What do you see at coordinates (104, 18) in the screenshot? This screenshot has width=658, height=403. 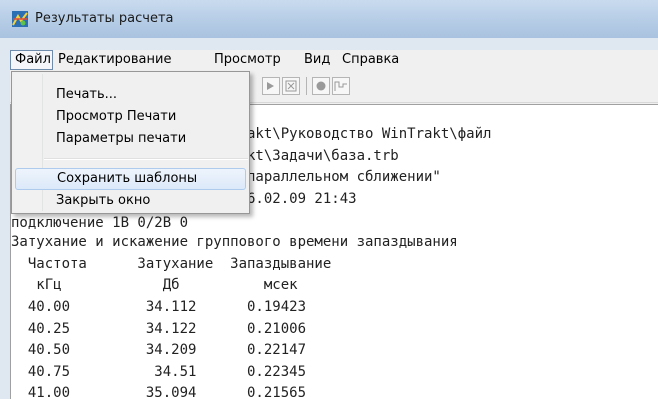 I see `window-title: Результаты расчета` at bounding box center [104, 18].